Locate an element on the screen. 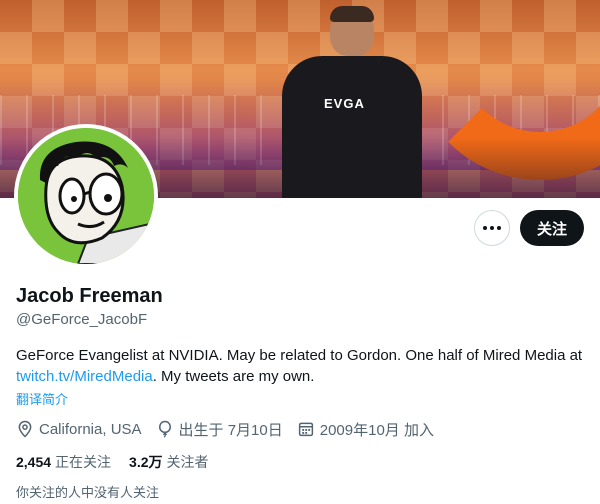 This screenshot has height=504, width=600. display-name: Jacob Freeman is located at coordinates (89, 296).